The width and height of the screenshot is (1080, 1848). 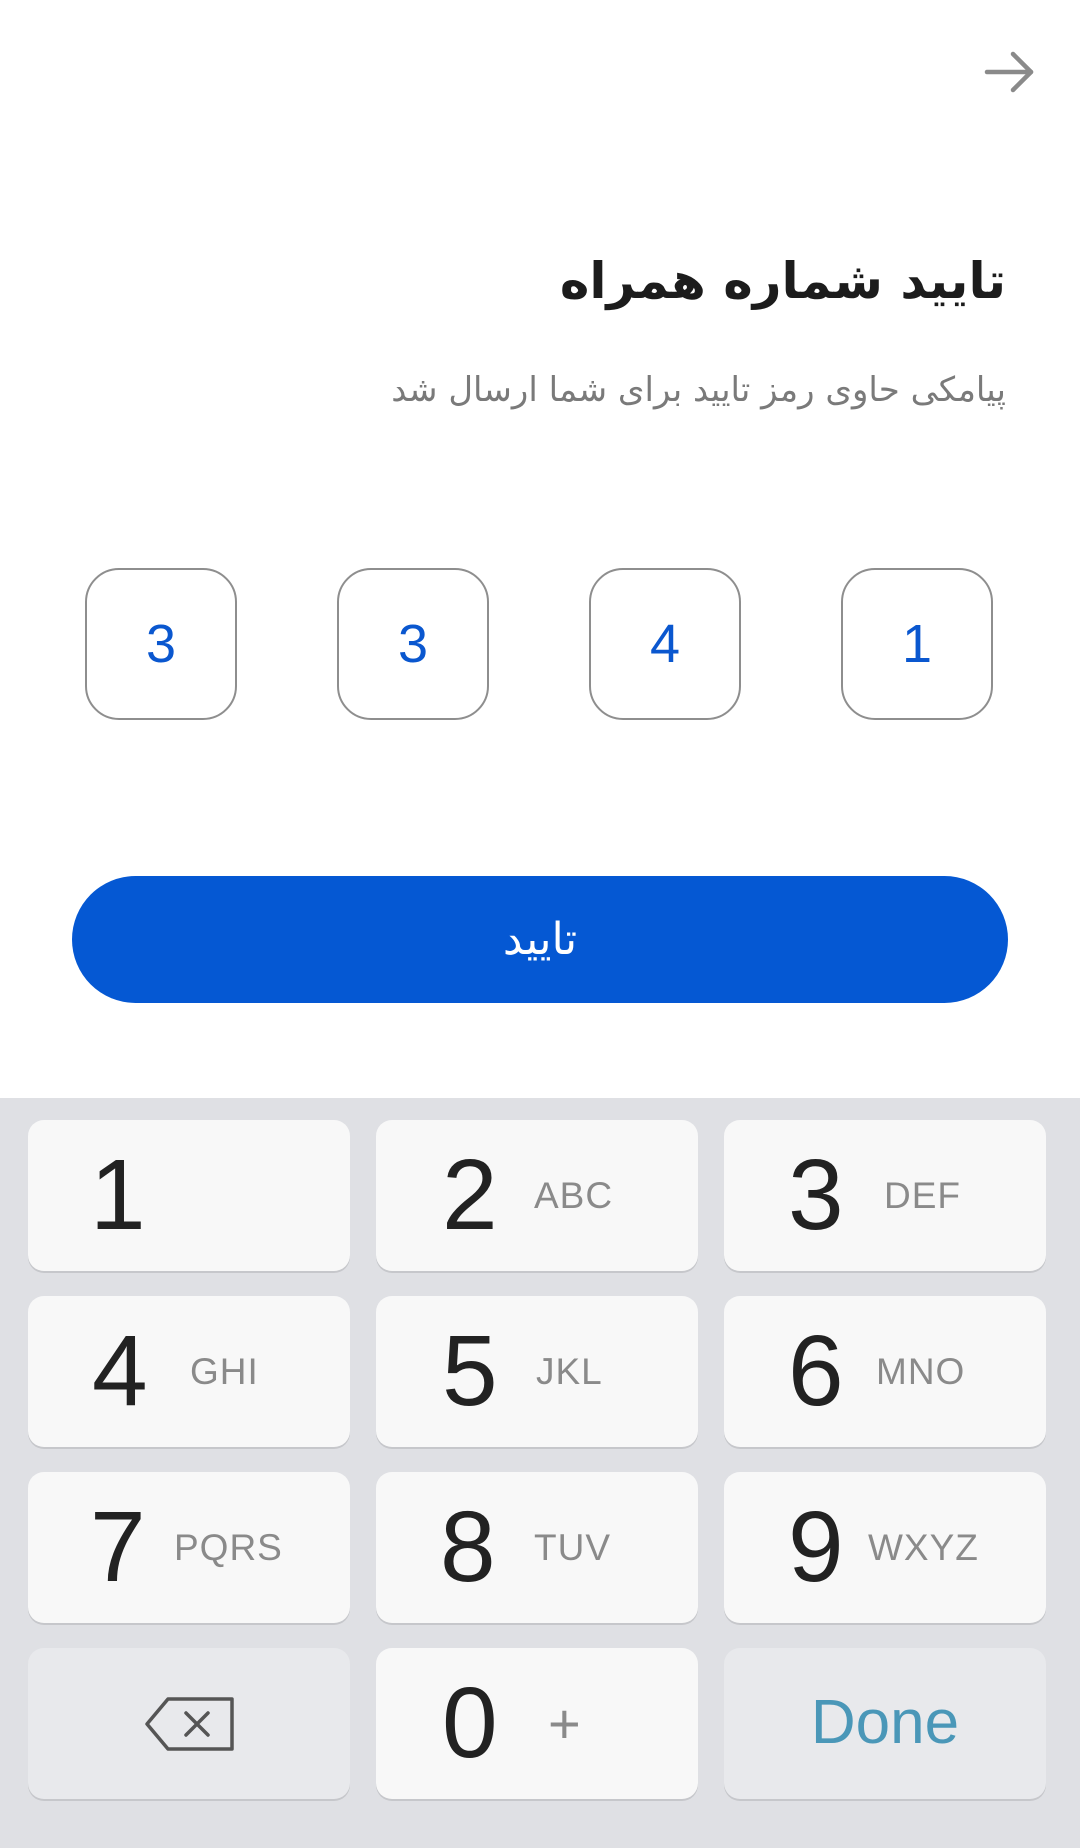 I want to click on key-7: 7 PQRS, so click(x=189, y=1547).